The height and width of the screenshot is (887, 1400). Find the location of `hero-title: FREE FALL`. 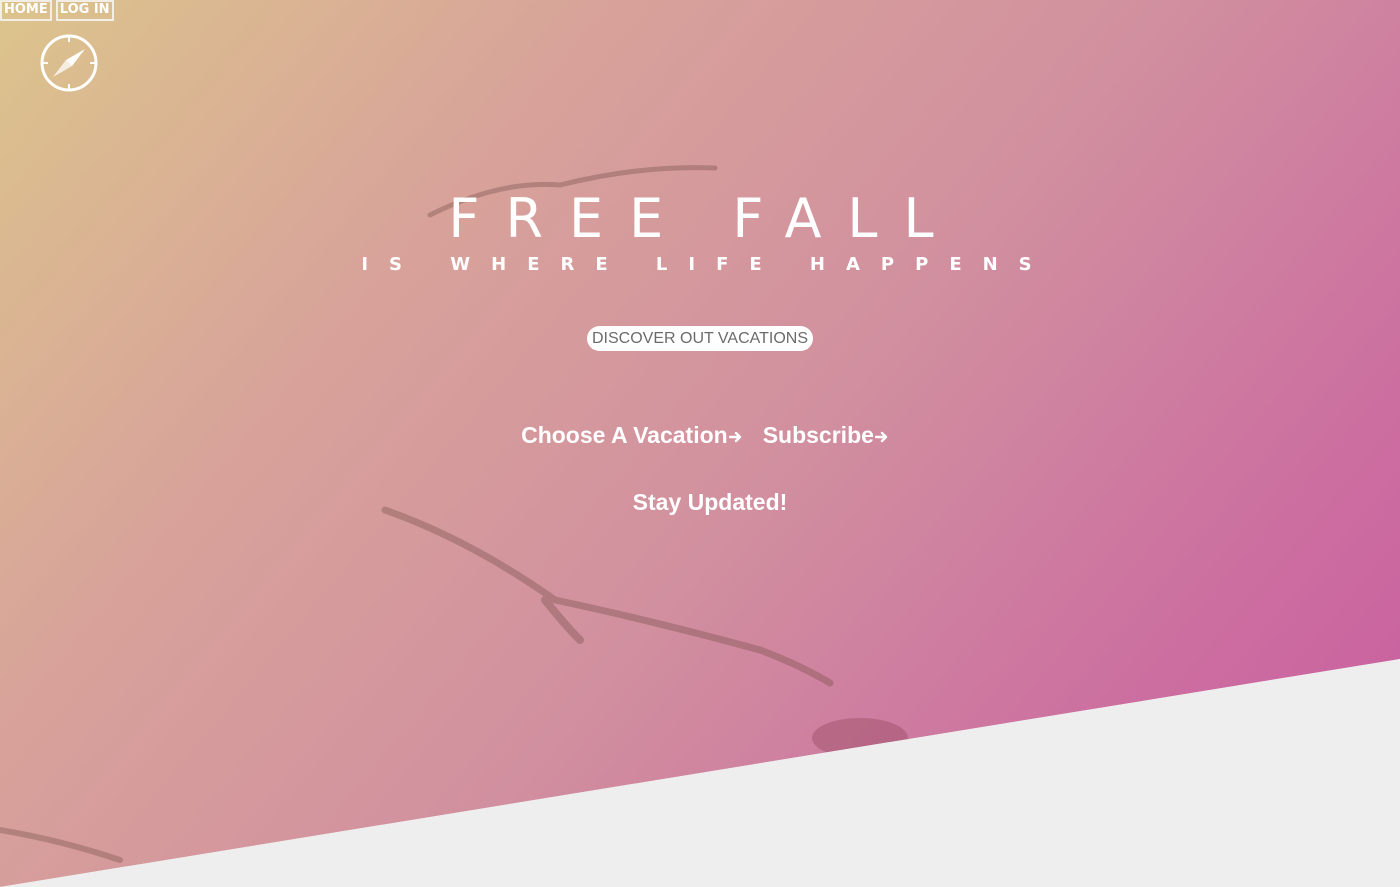

hero-title: FREE FALL is located at coordinates (704, 218).